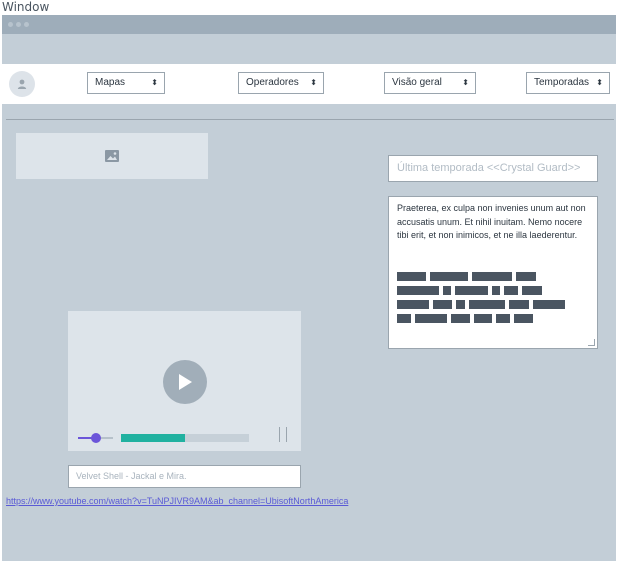 This screenshot has height=565, width=619. What do you see at coordinates (95, 438) in the screenshot?
I see `volume-knob` at bounding box center [95, 438].